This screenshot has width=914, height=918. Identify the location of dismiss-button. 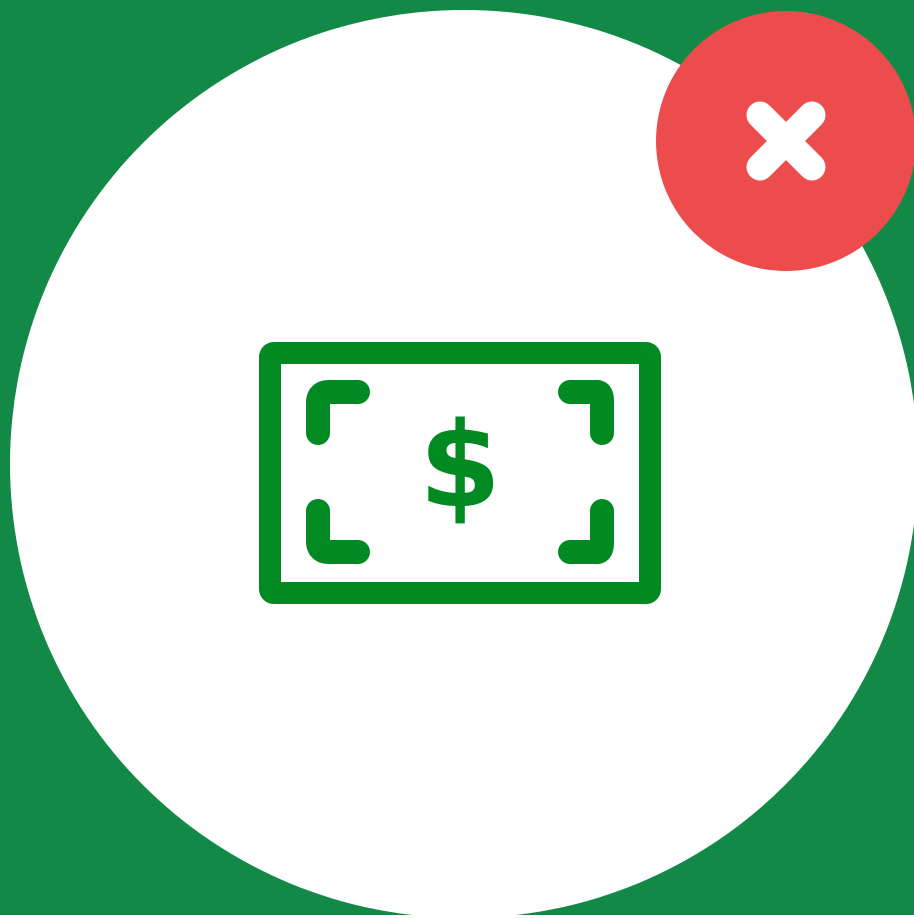
(785, 141).